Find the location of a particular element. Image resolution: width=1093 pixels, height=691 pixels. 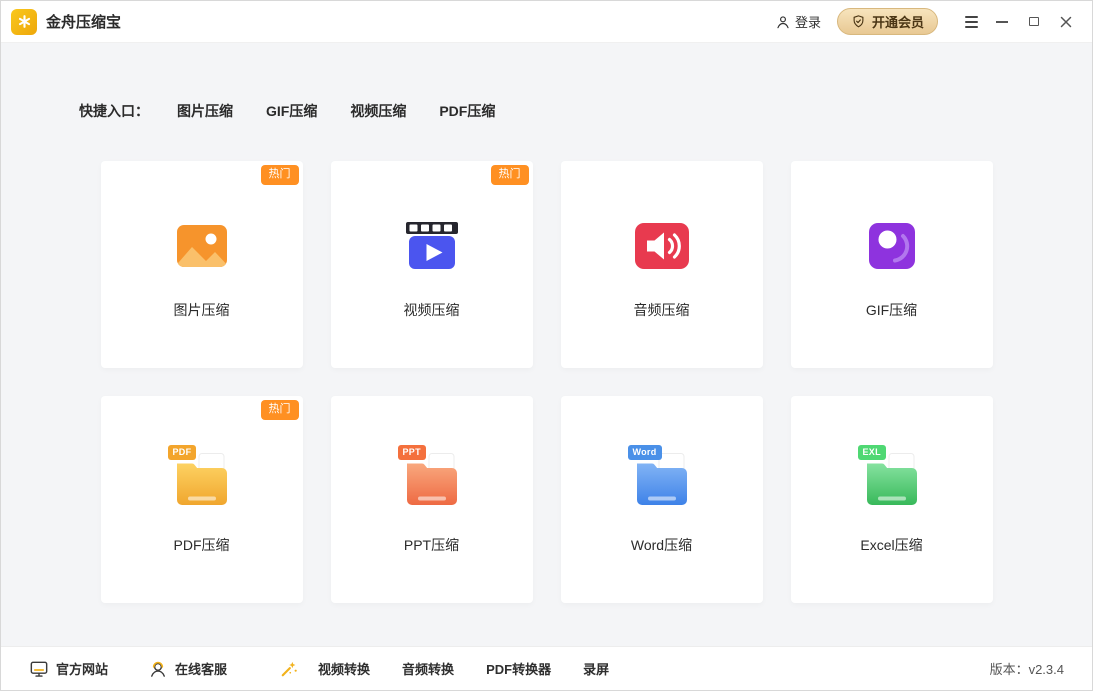

footer-link-audio-convert: 音频转换 is located at coordinates (428, 668).